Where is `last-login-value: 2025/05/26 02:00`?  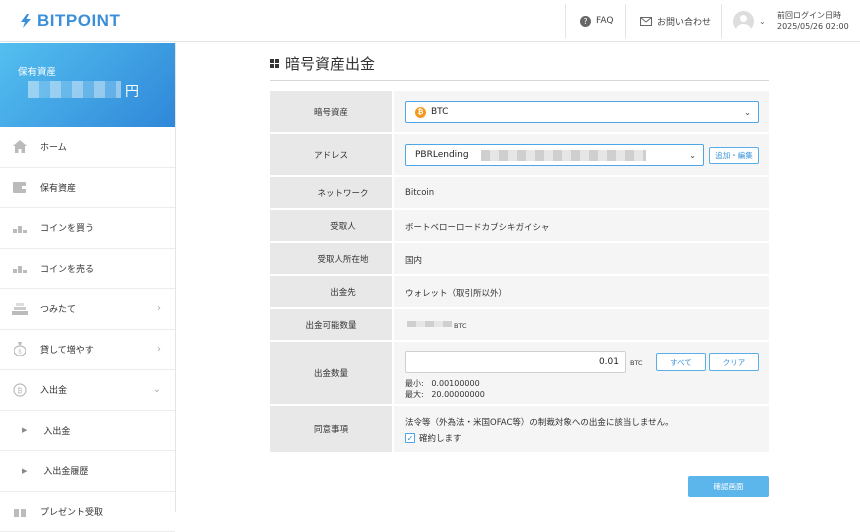 last-login-value: 2025/05/26 02:00 is located at coordinates (813, 26).